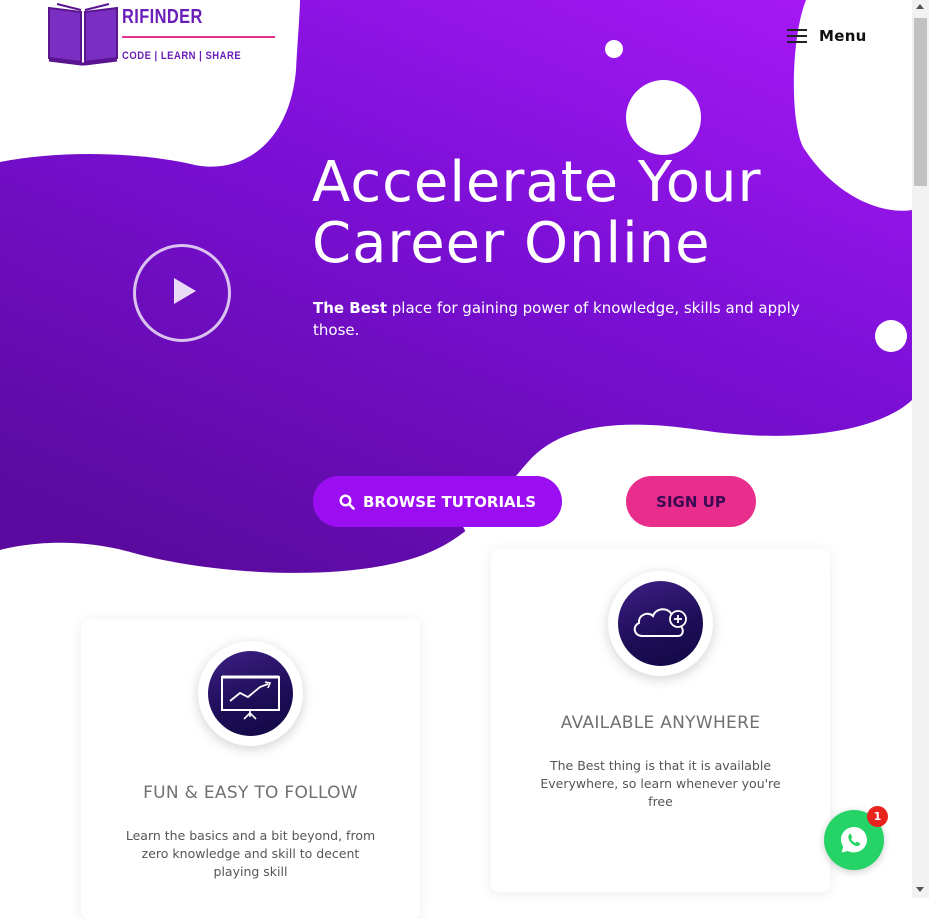 This screenshot has height=919, width=929. Describe the element at coordinates (537, 213) in the screenshot. I see `hero-title: Accelerate Your Career Online` at that location.